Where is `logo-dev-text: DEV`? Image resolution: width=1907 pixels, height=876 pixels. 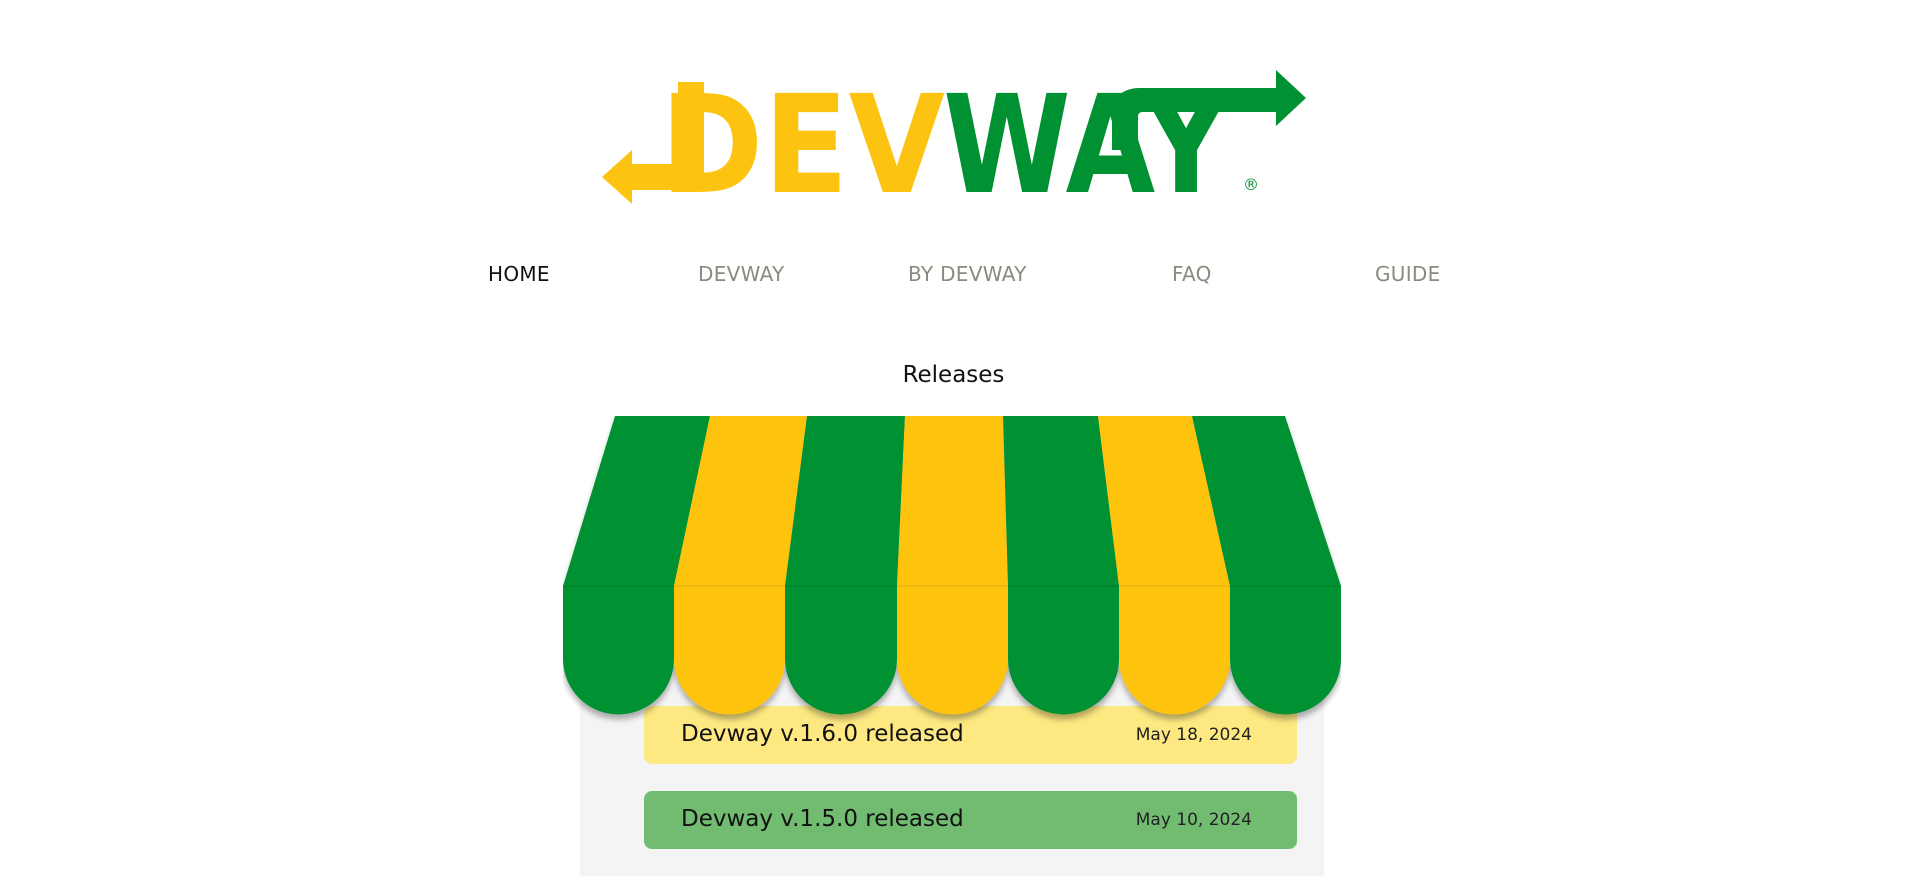 logo-dev-text: DEV is located at coordinates (802, 137).